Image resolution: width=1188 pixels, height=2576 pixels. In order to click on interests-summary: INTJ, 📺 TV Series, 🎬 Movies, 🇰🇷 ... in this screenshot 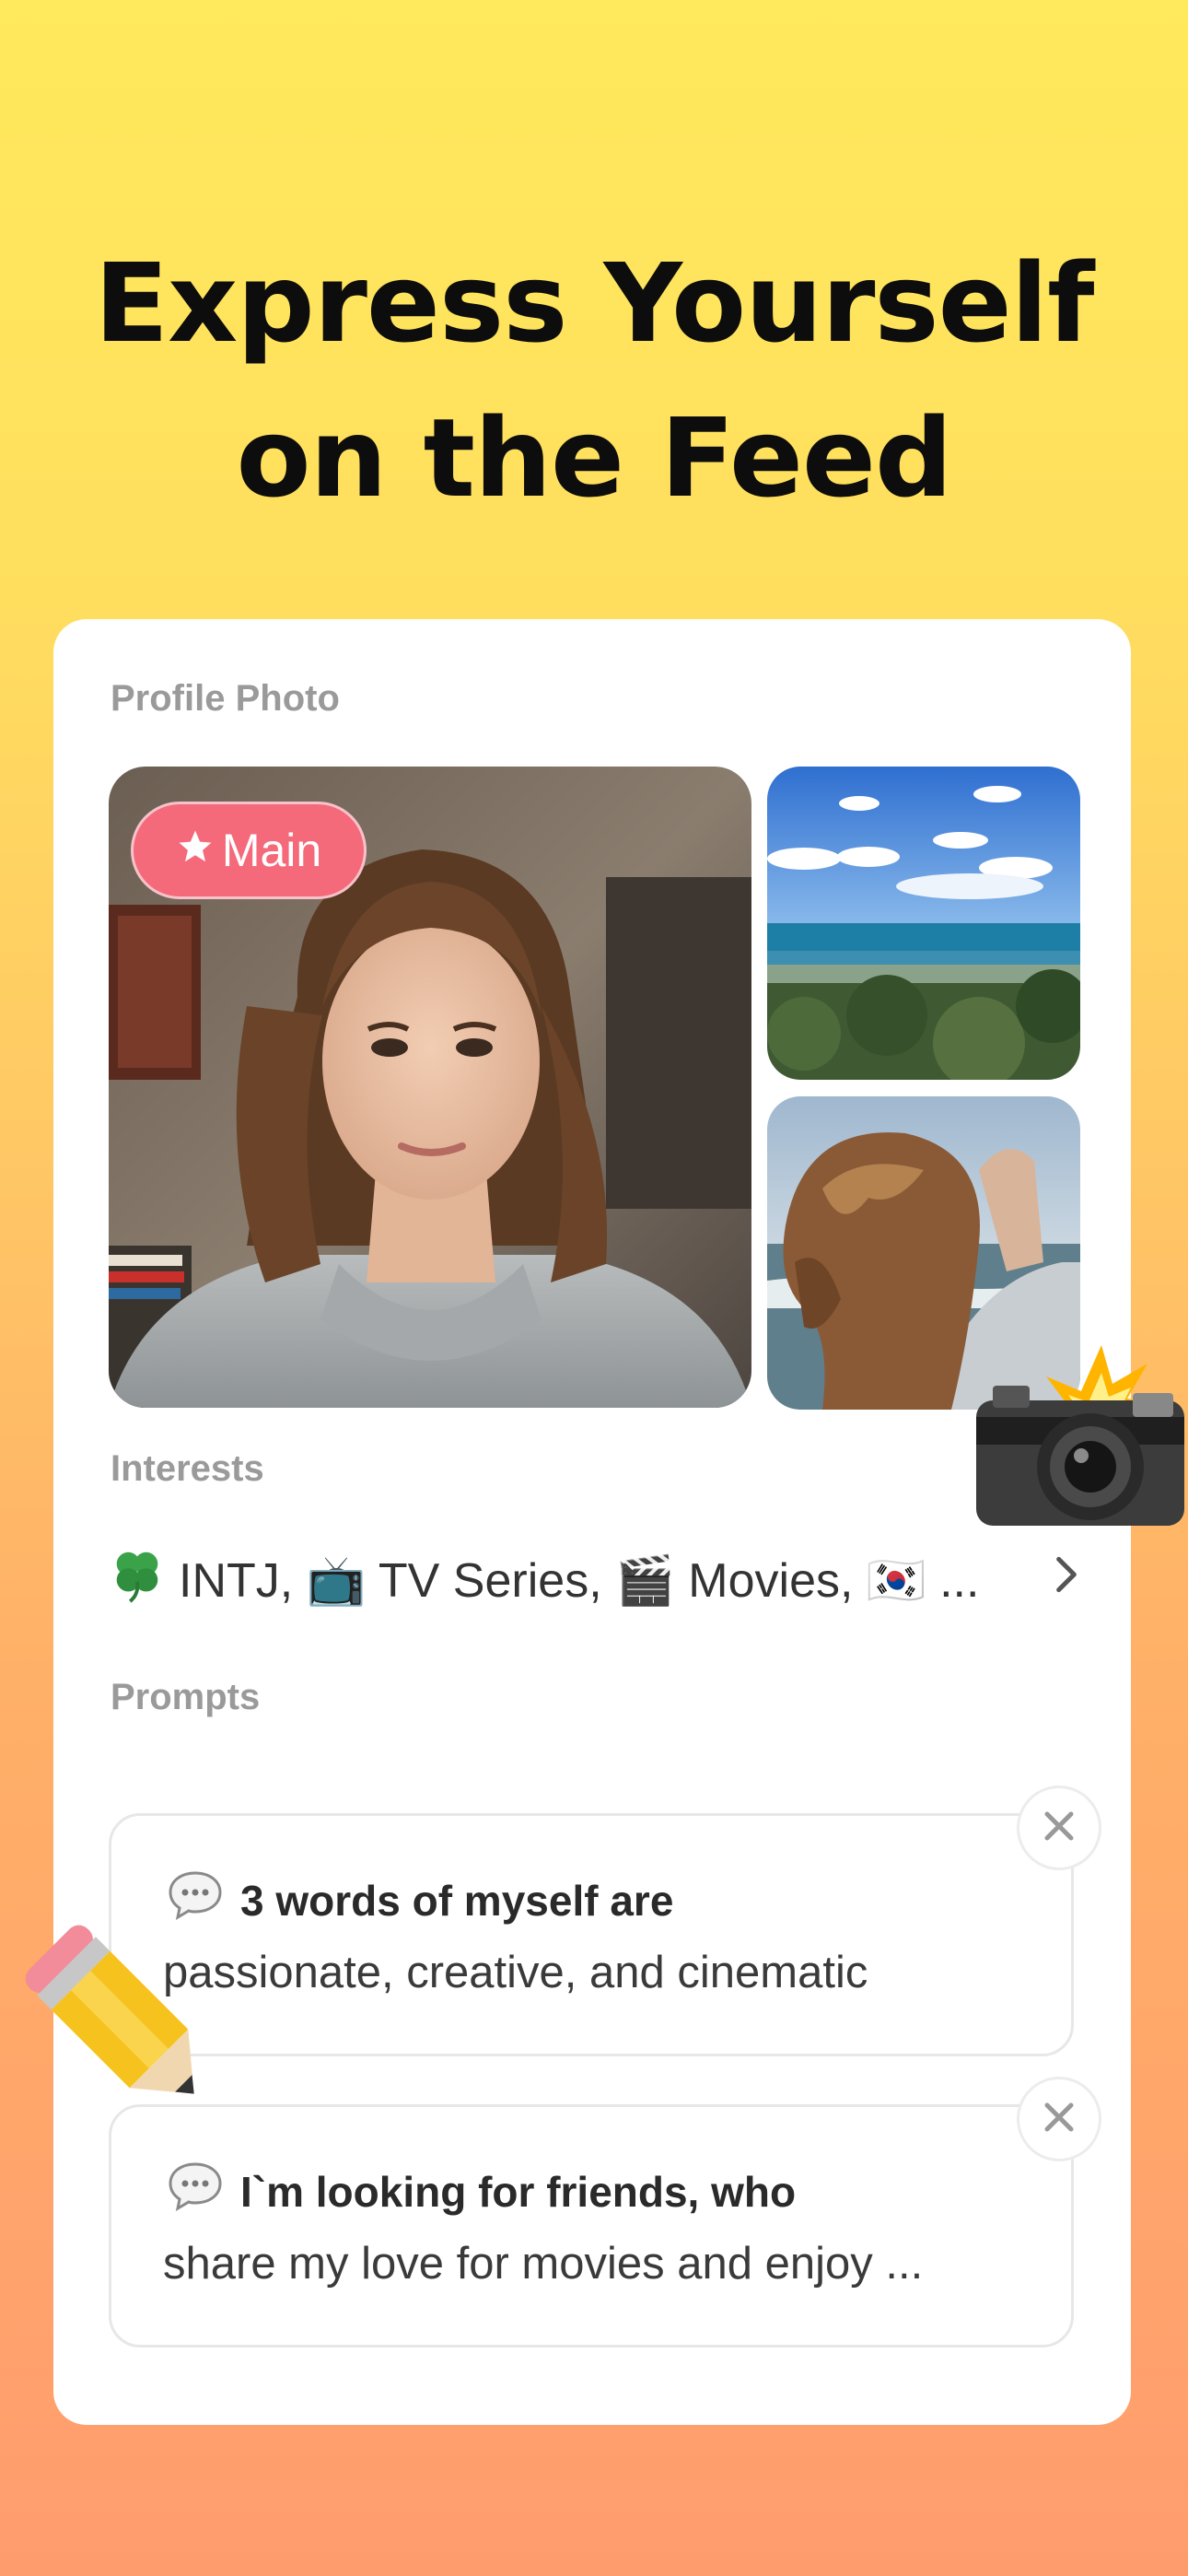, I will do `click(579, 1580)`.